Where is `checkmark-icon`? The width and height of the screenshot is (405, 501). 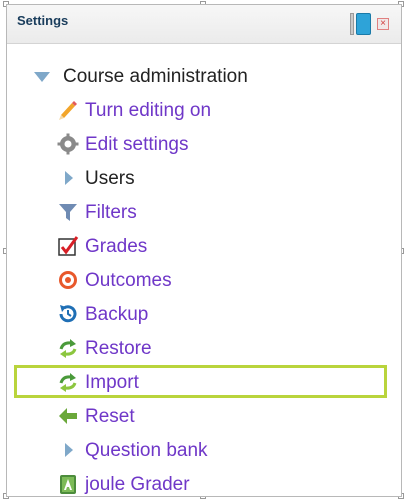 checkmark-icon is located at coordinates (68, 246).